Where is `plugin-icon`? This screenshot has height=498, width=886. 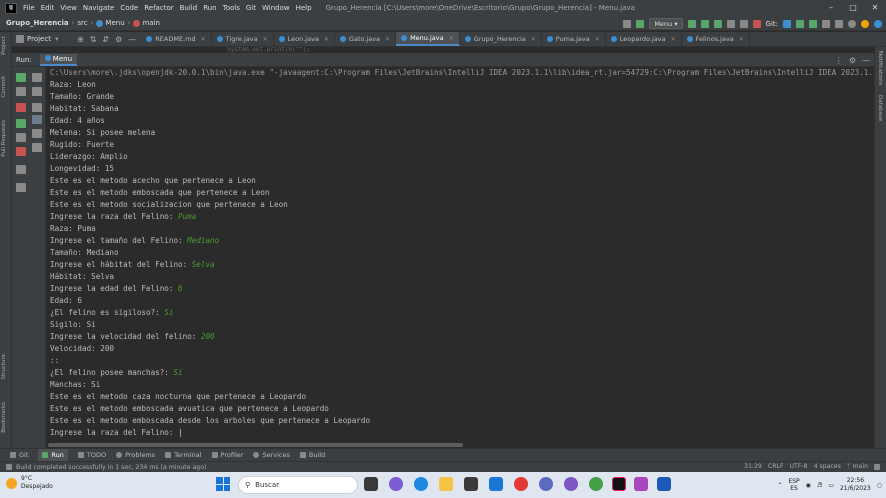
plugin-icon is located at coordinates (878, 23).